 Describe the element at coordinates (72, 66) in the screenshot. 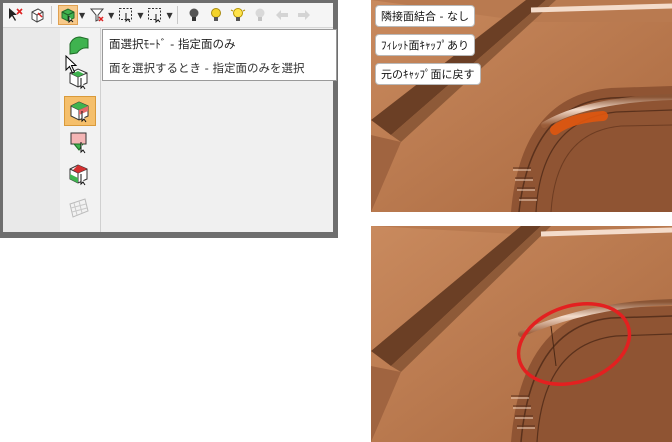

I see `mouse-cursor-icon` at that location.